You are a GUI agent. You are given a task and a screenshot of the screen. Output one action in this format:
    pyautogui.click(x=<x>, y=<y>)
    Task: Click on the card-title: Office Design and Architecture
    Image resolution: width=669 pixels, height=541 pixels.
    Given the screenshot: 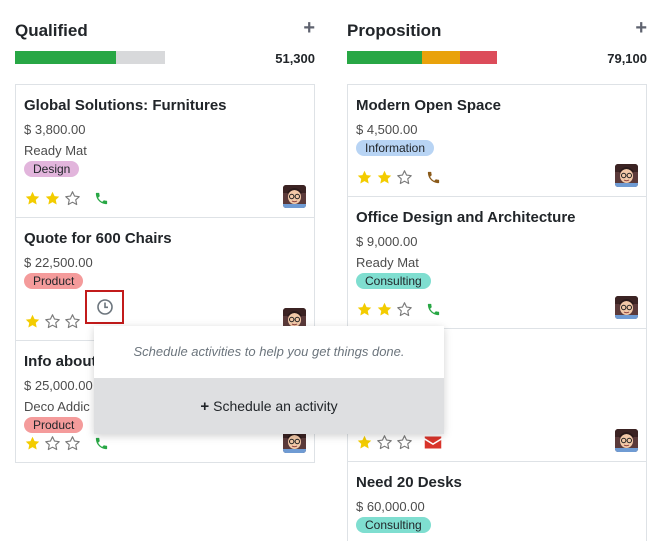 What is the action you would take?
    pyautogui.click(x=466, y=217)
    